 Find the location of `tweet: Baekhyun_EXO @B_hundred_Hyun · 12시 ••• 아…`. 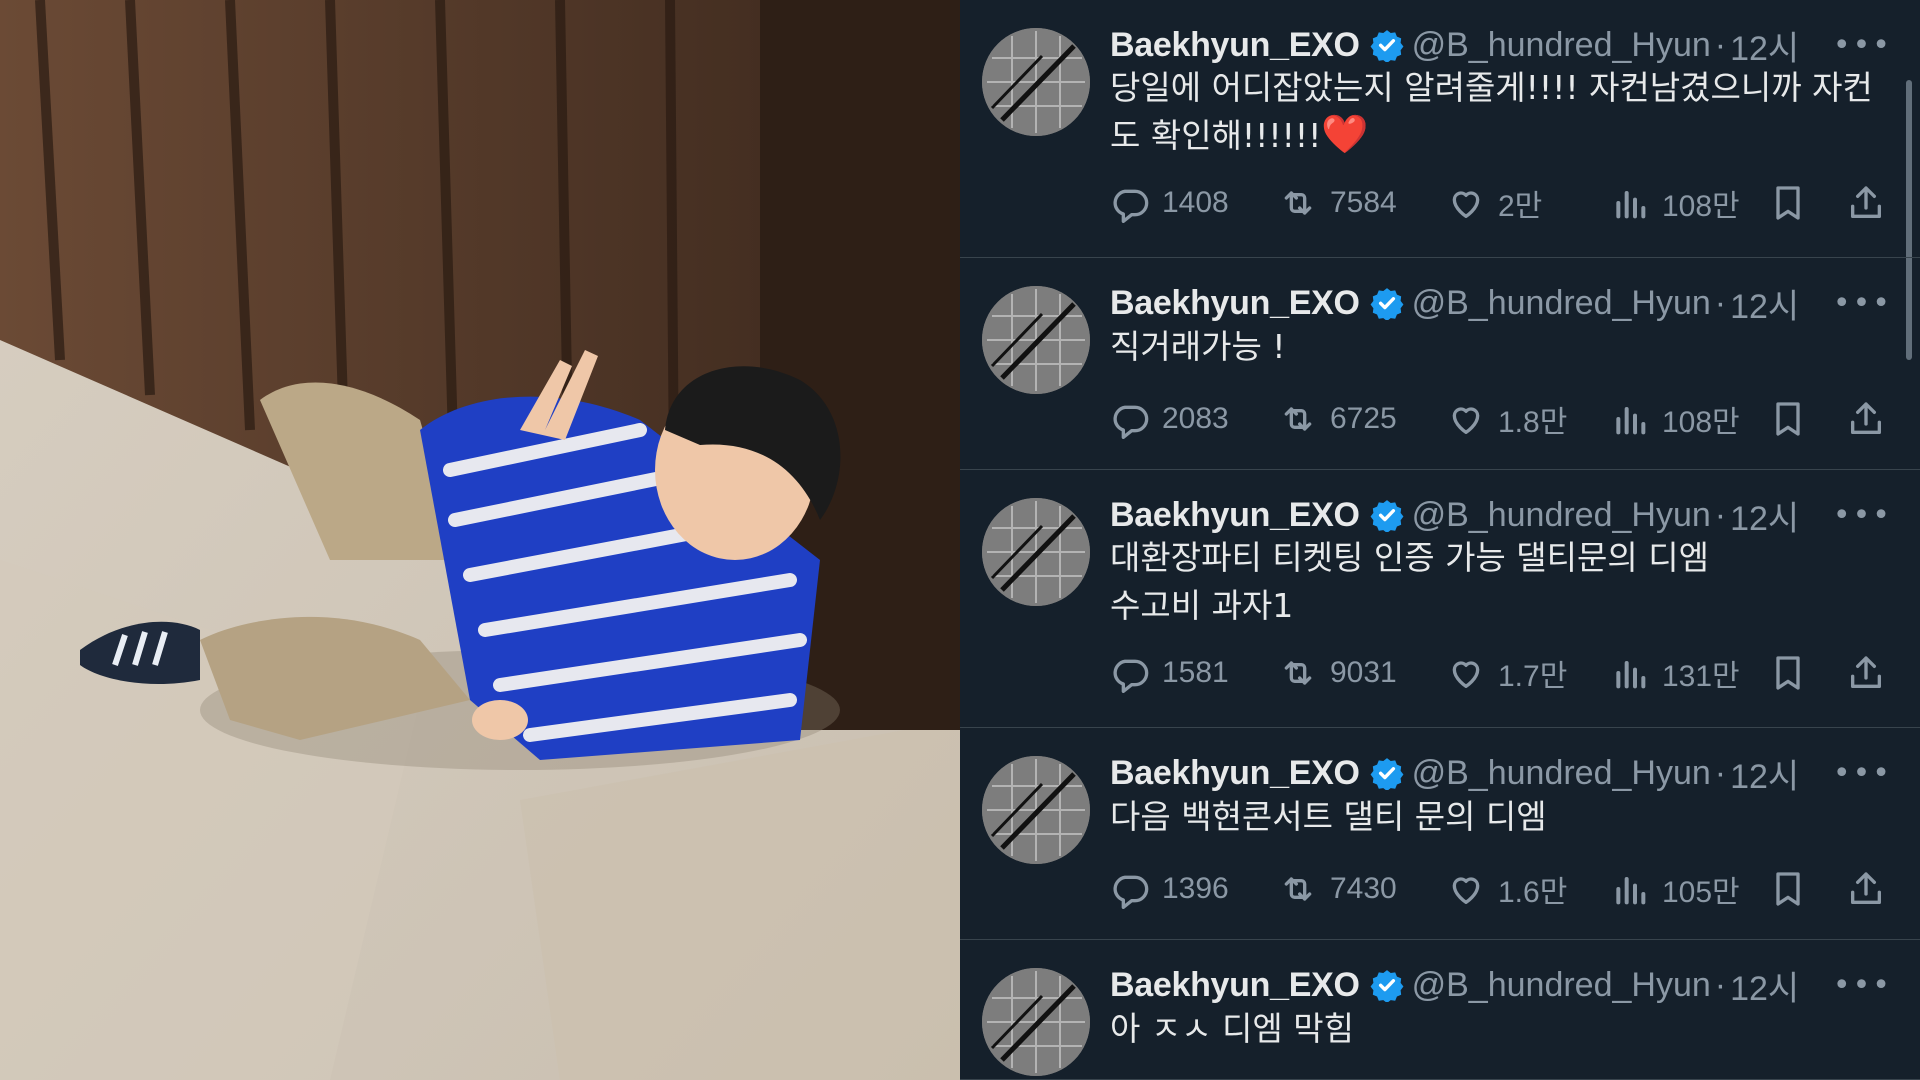

tweet: Baekhyun_EXO @B_hundred_Hyun · 12시 ••• 아… is located at coordinates (1440, 1010).